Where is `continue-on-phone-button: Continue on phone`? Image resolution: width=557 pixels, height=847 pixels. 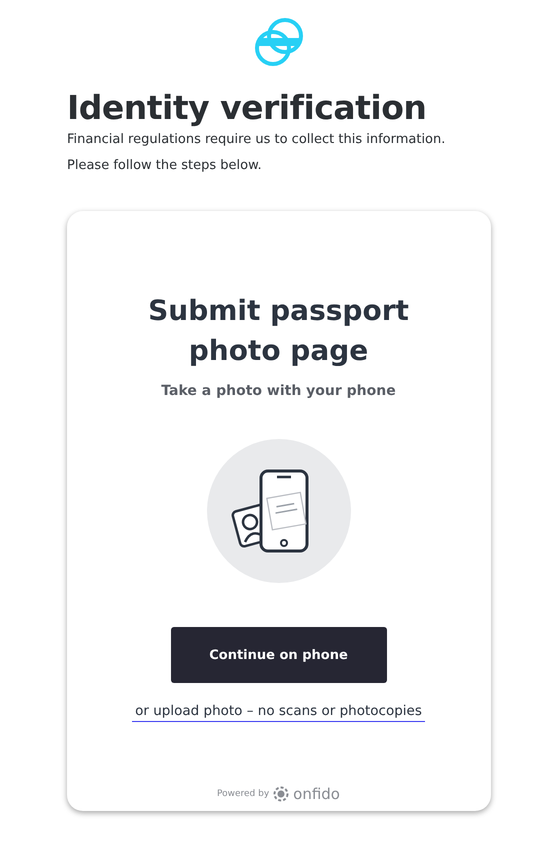 continue-on-phone-button: Continue on phone is located at coordinates (278, 655).